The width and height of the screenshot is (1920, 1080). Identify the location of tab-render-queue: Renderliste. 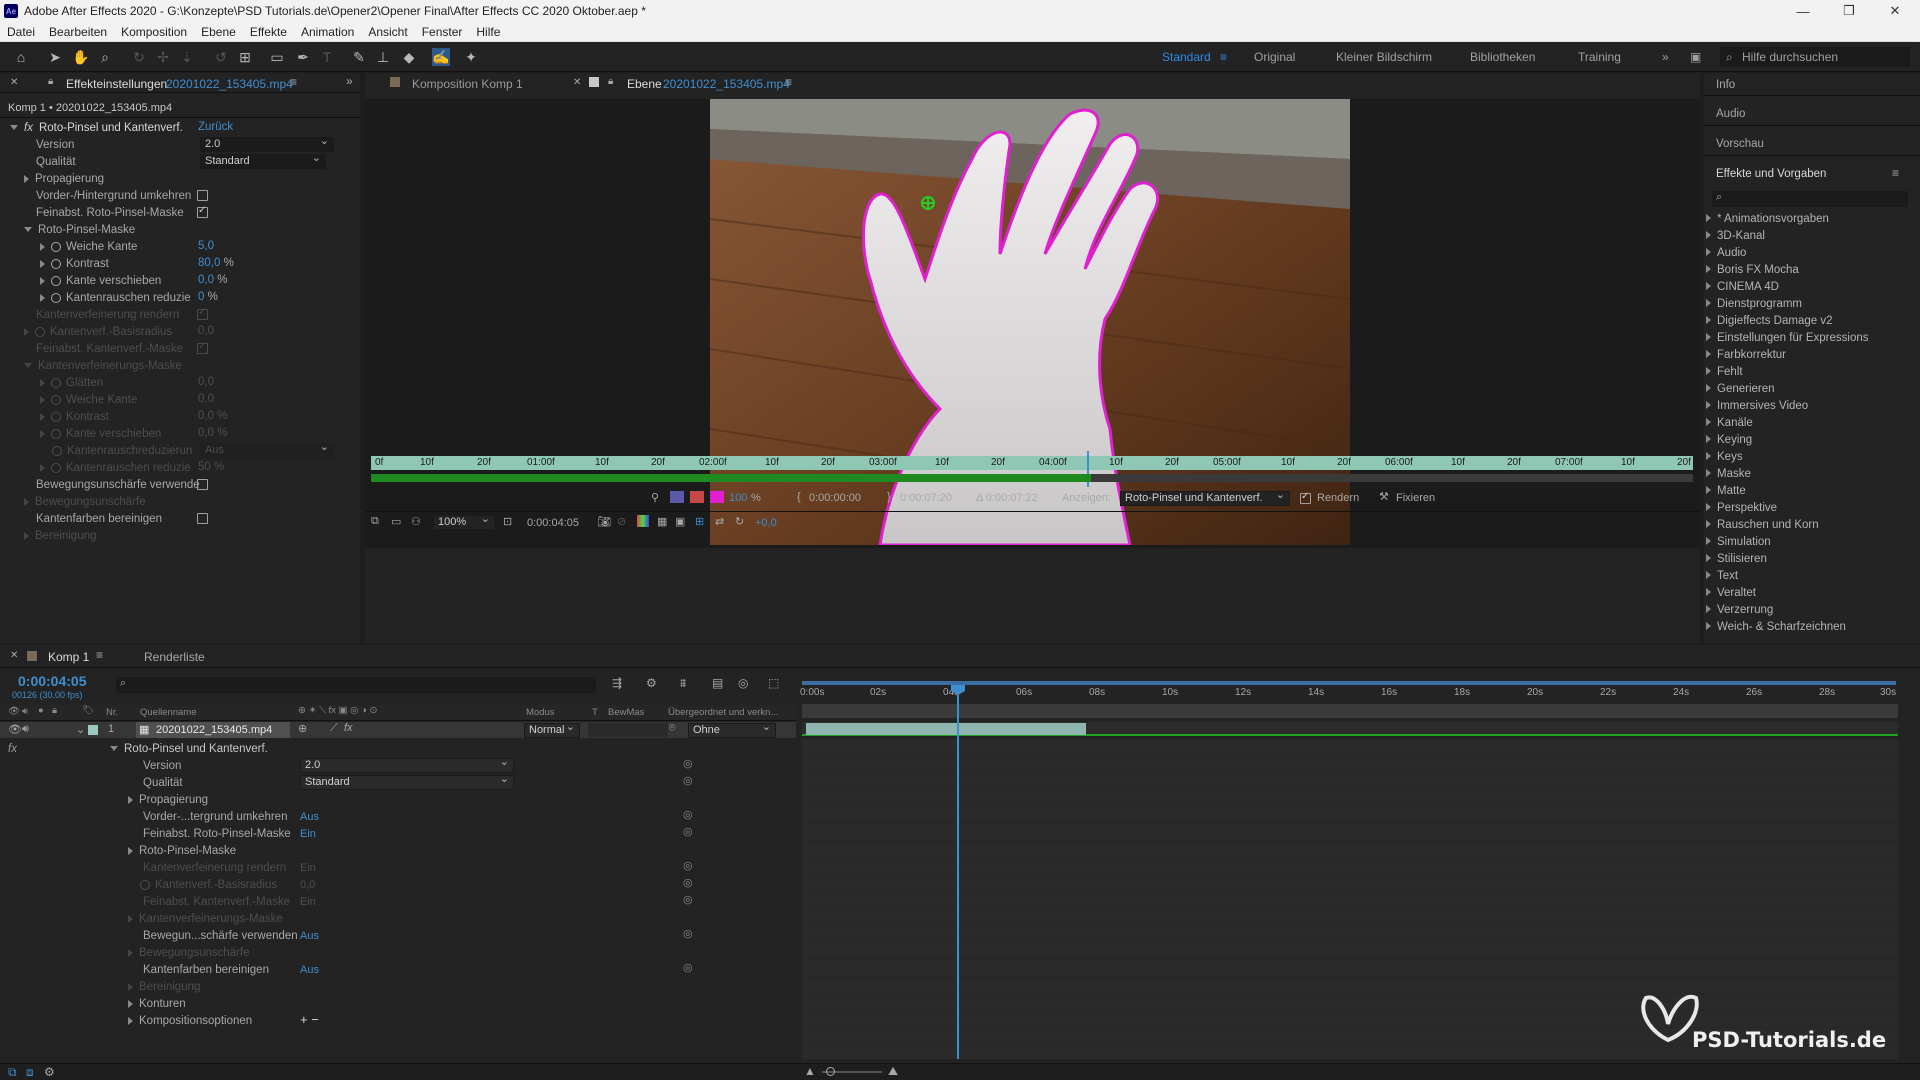
(174, 657).